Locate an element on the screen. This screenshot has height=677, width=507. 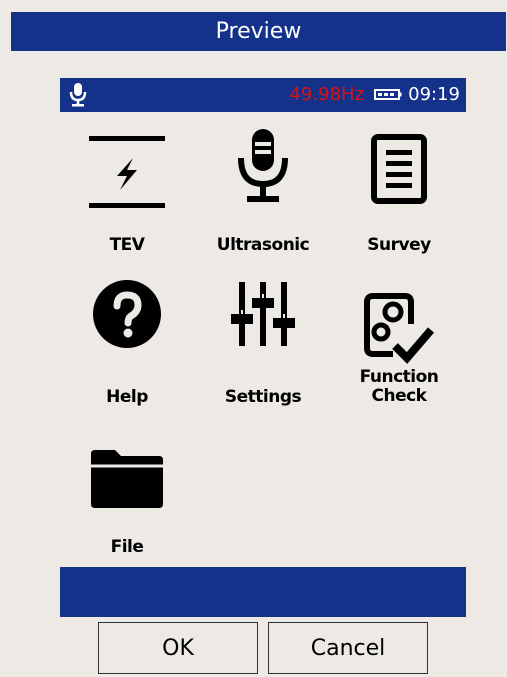
menu-item-settings: Settings is located at coordinates (263, 346).